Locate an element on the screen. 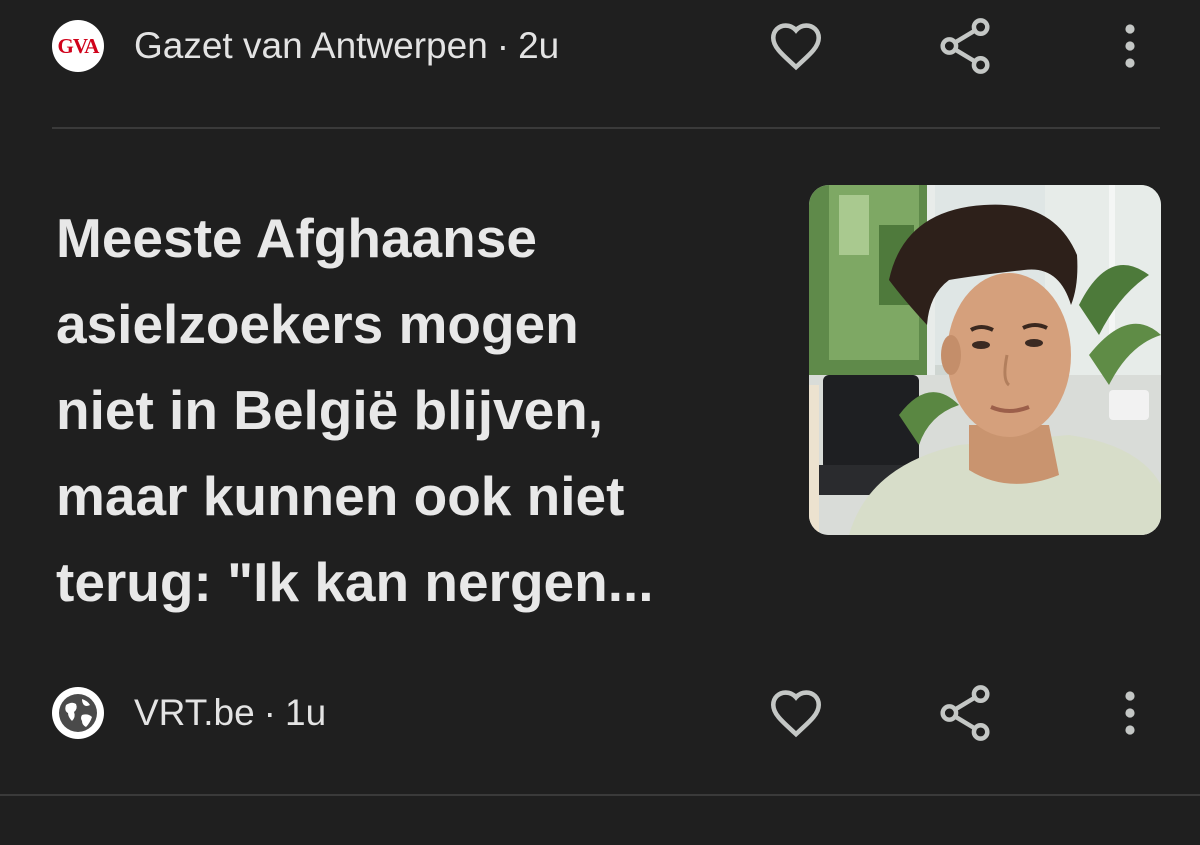 The width and height of the screenshot is (1200, 845). headline-line: niet in België blijven, is located at coordinates (330, 410).